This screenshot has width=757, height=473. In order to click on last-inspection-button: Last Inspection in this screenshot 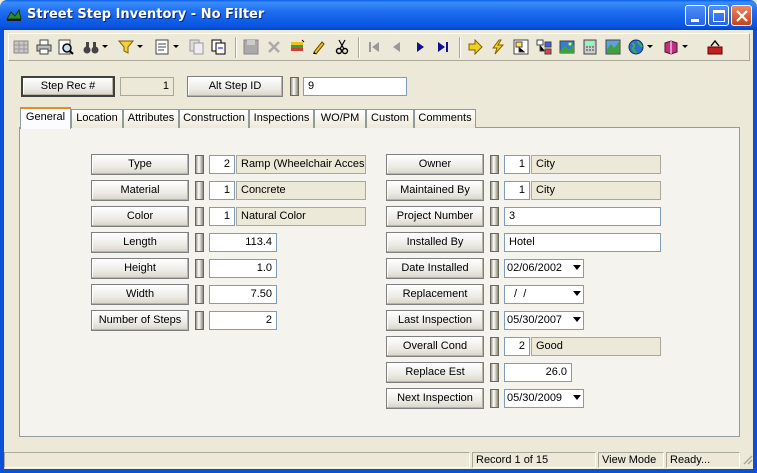, I will do `click(435, 320)`.